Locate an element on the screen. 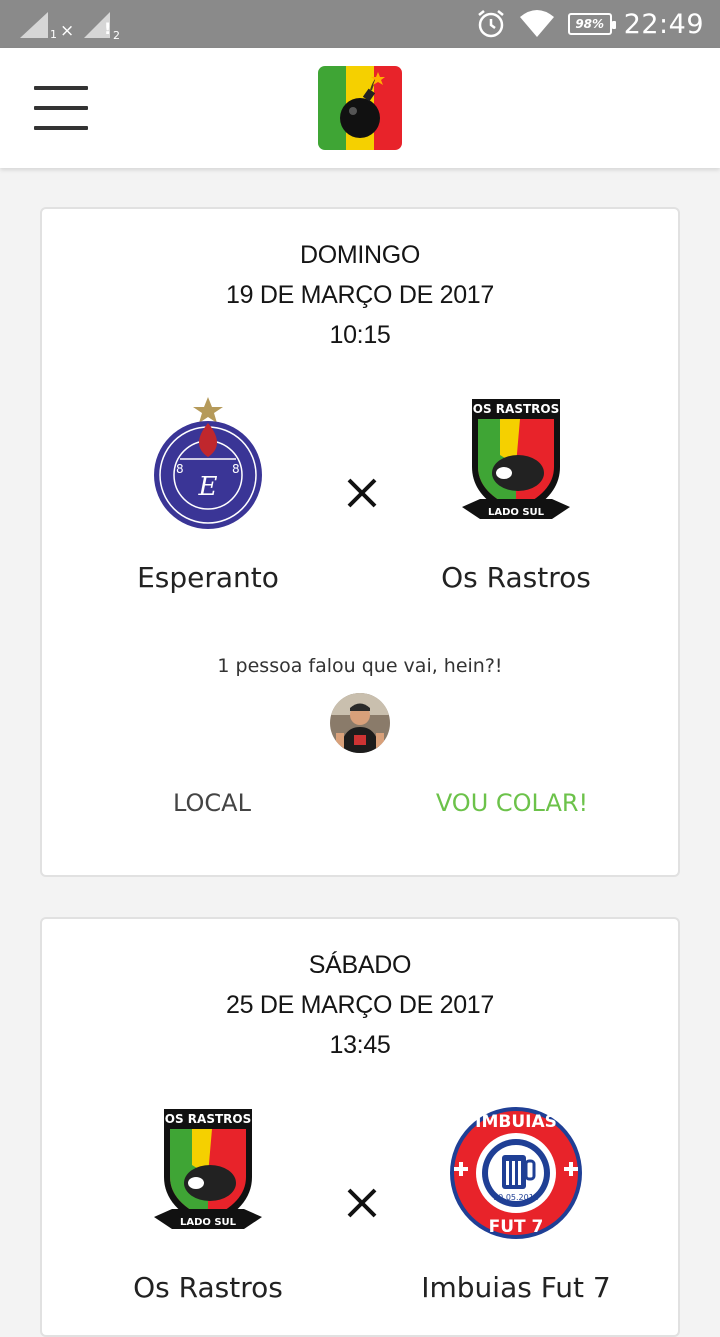  match-date: 25 DE MARÇO DE 2017 is located at coordinates (360, 1005).